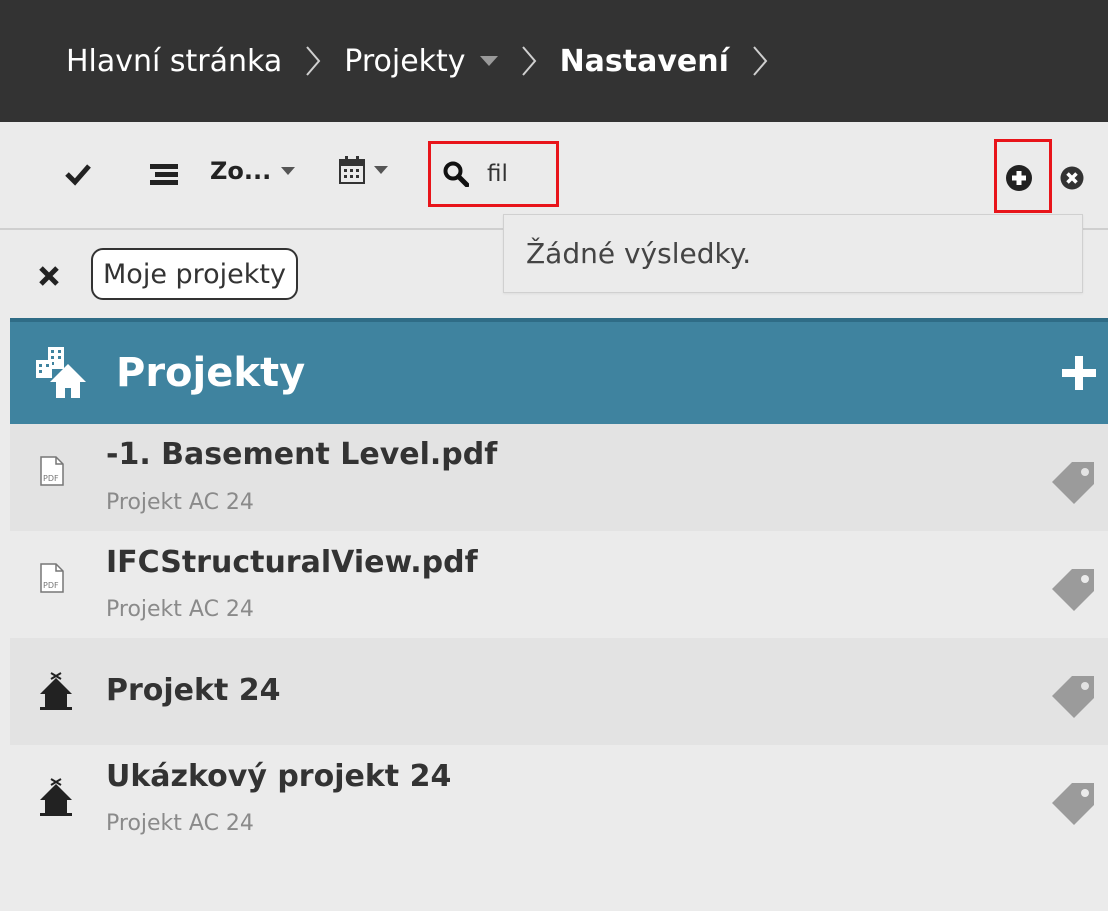 The image size is (1108, 911). Describe the element at coordinates (1019, 178) in the screenshot. I see `add-circle-icon` at that location.